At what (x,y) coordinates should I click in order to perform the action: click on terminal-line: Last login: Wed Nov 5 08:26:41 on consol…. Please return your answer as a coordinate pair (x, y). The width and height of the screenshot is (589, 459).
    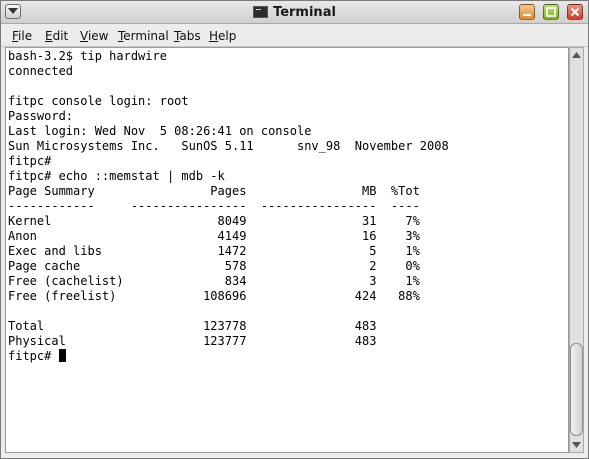
    Looking at the image, I should click on (160, 131).